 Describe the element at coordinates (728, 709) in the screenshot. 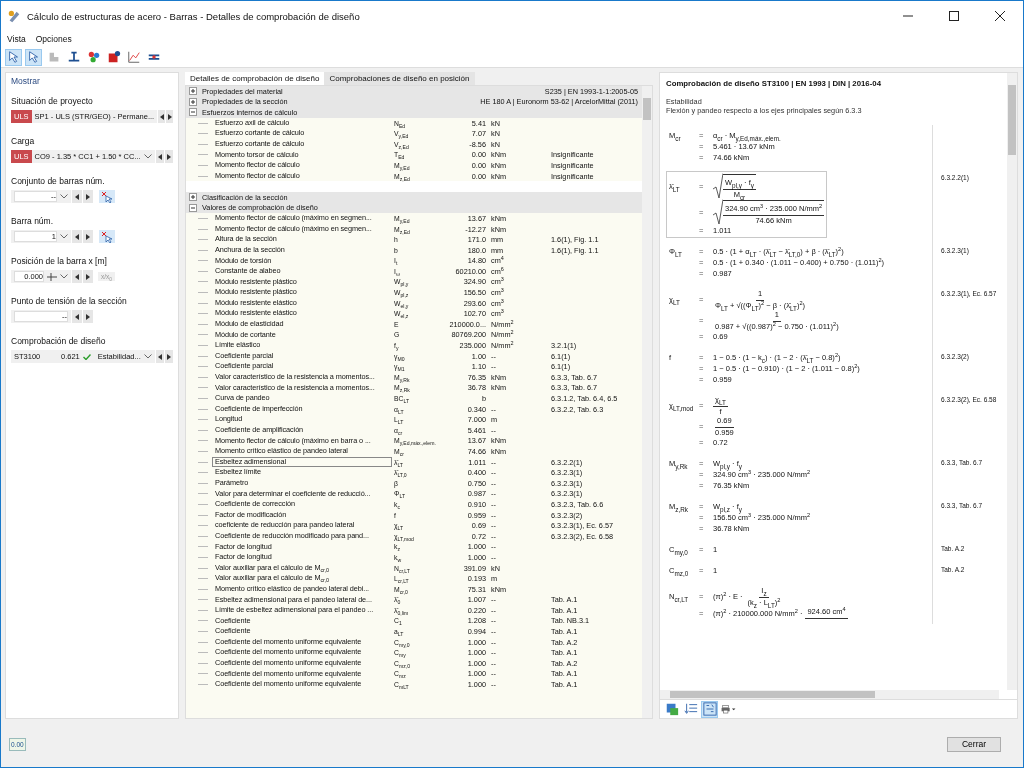

I see `print-icon` at that location.